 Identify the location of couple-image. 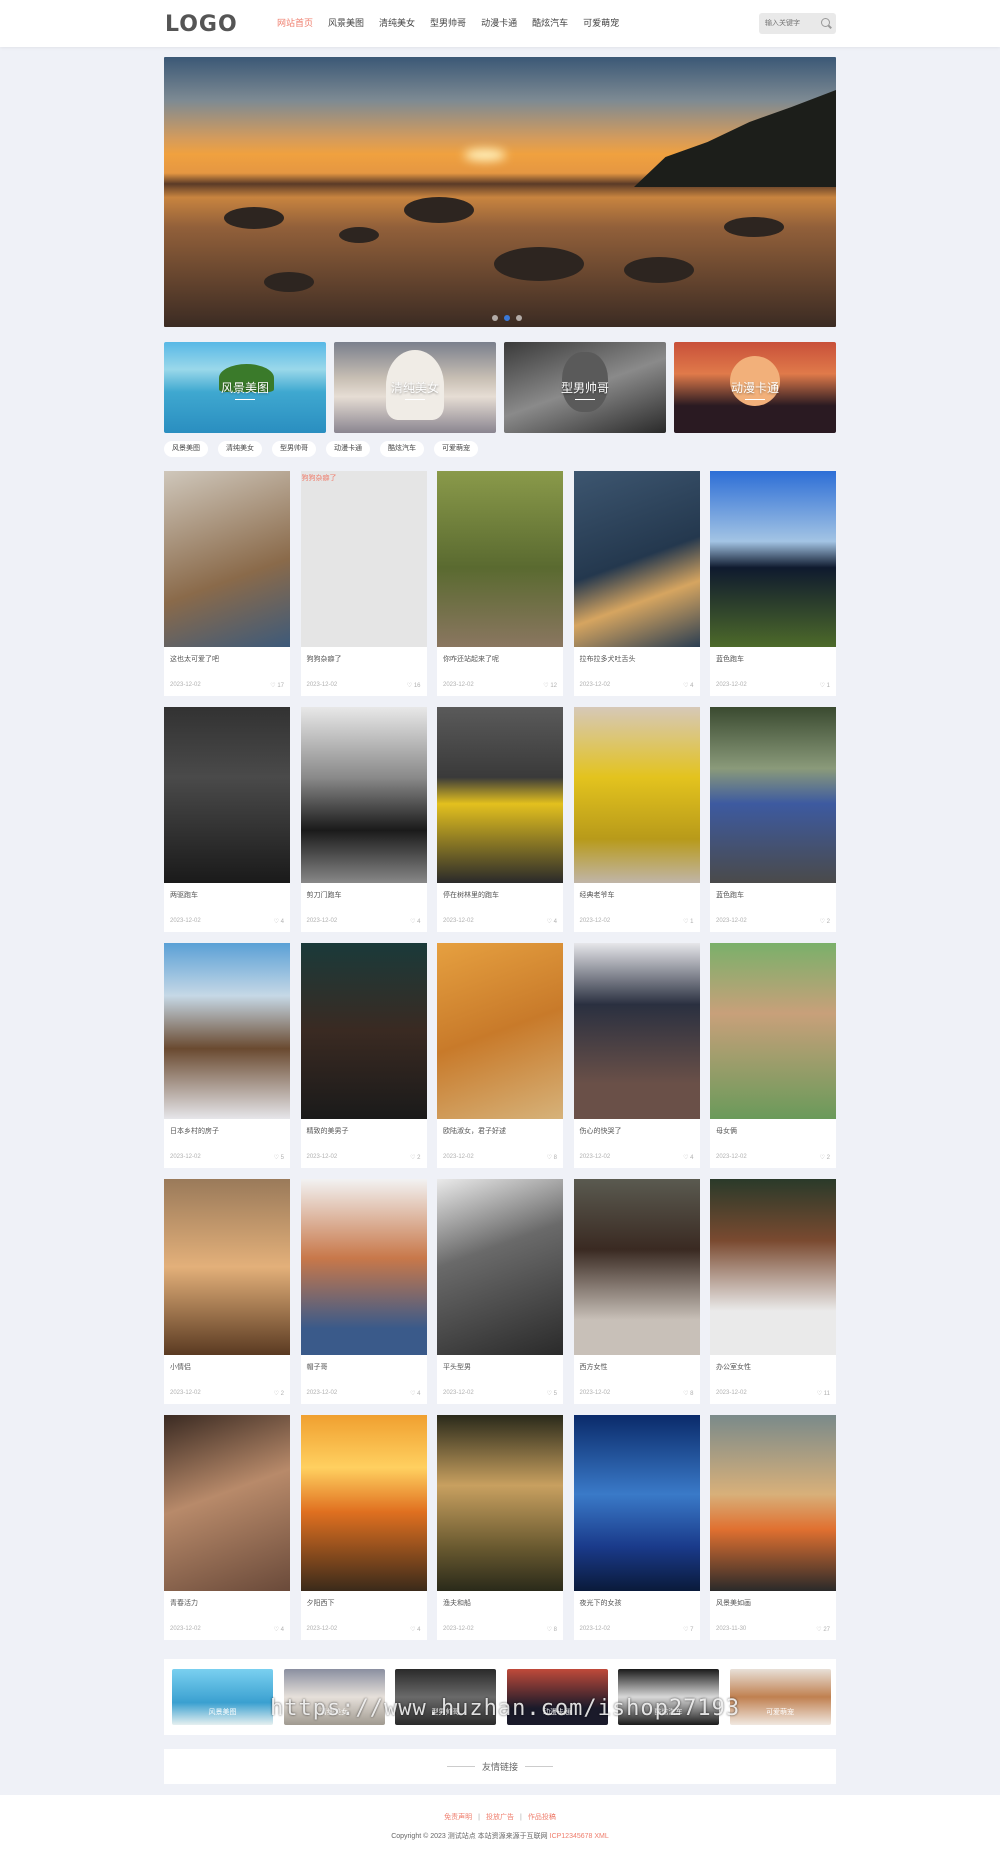
(227, 1267).